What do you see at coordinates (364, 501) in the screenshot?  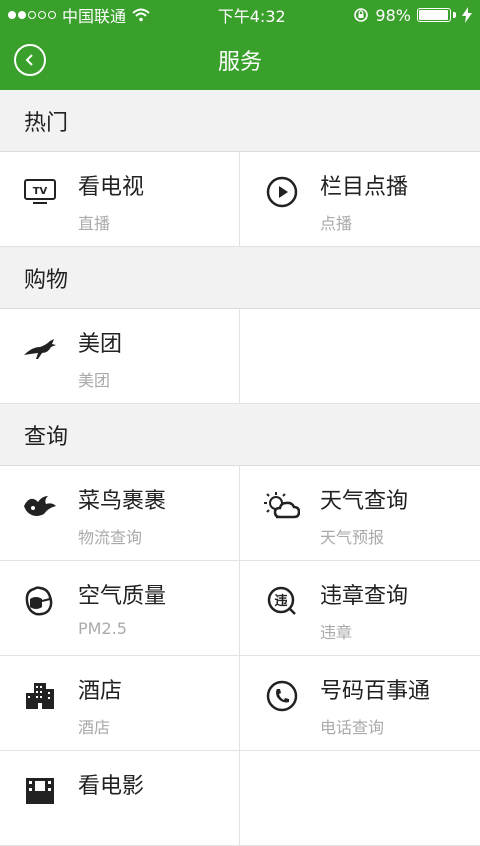 I see `item-title: 天气查询` at bounding box center [364, 501].